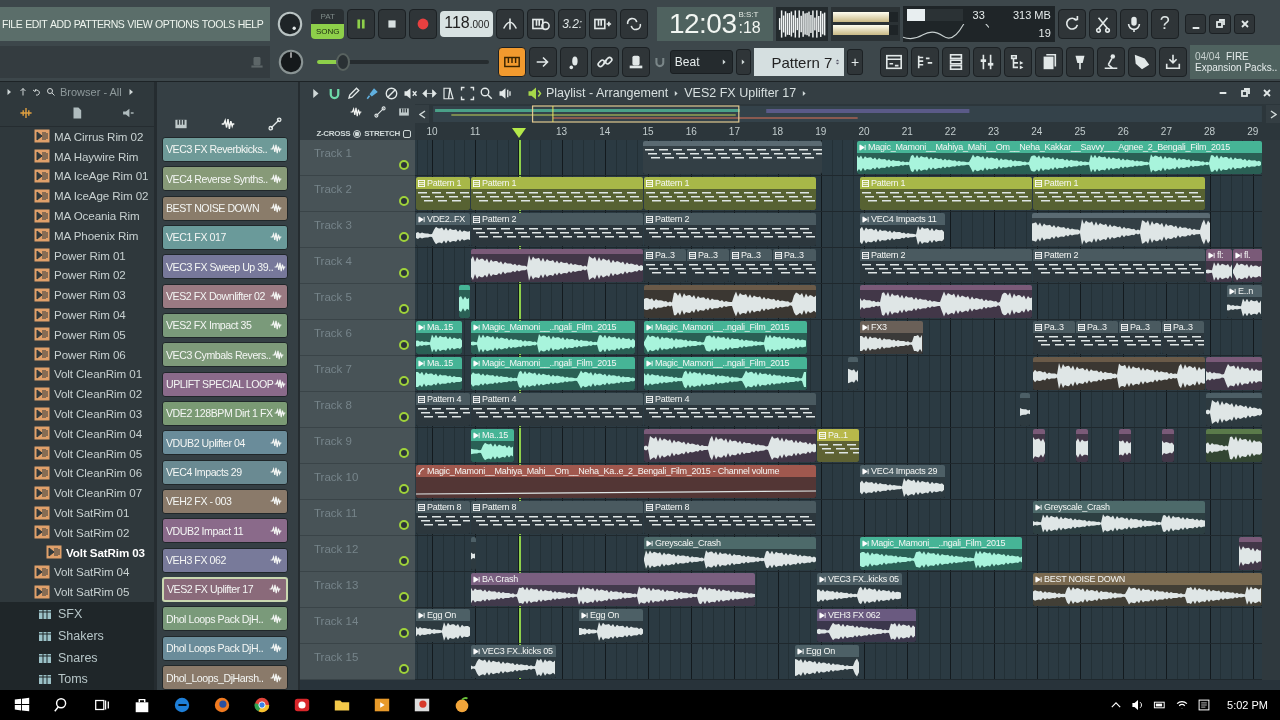 Image resolution: width=1280 pixels, height=720 pixels. Describe the element at coordinates (94, 393) in the screenshot. I see `browser-item: Volt CleanRim 02` at that location.